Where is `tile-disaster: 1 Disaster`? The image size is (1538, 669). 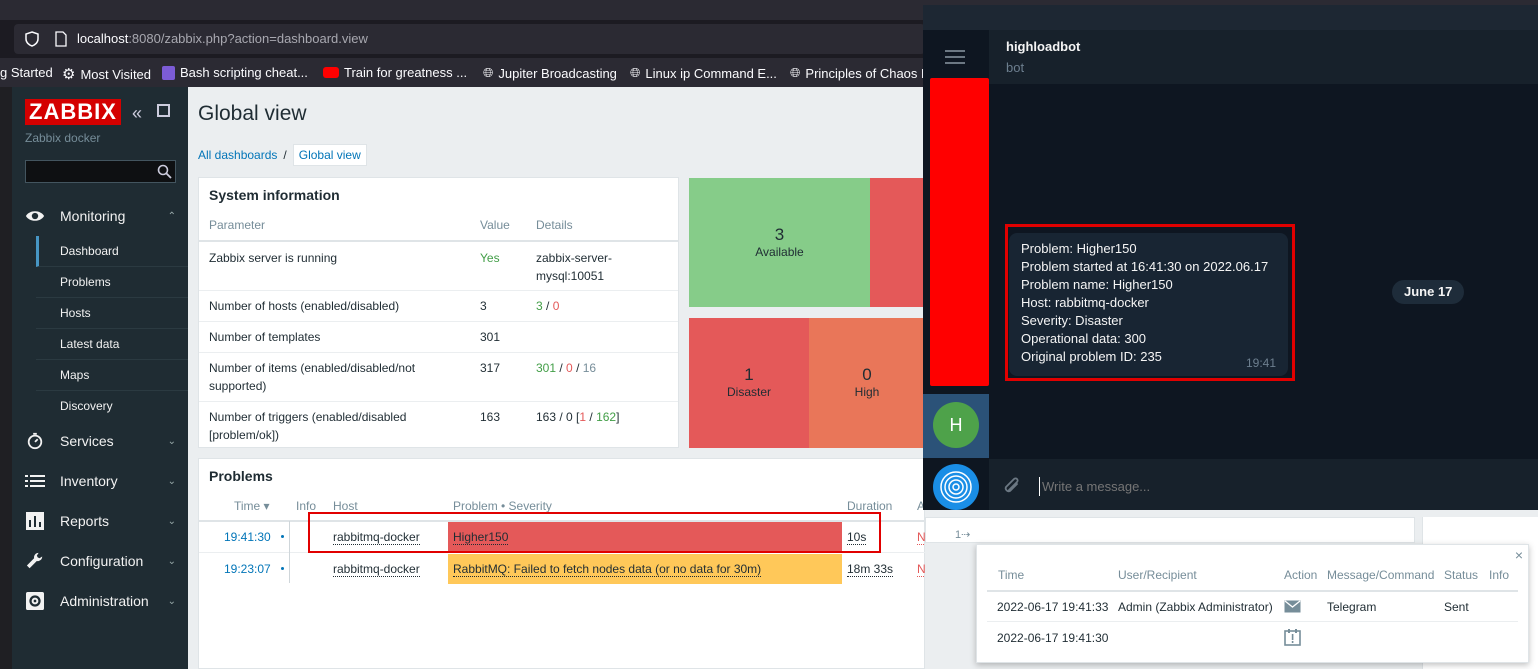
tile-disaster: 1 Disaster is located at coordinates (749, 383).